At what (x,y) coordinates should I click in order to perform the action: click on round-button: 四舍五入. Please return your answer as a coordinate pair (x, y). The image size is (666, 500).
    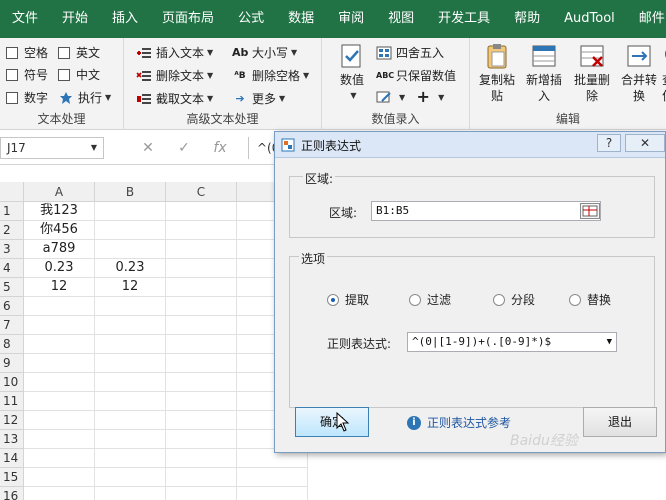
    Looking at the image, I should click on (410, 52).